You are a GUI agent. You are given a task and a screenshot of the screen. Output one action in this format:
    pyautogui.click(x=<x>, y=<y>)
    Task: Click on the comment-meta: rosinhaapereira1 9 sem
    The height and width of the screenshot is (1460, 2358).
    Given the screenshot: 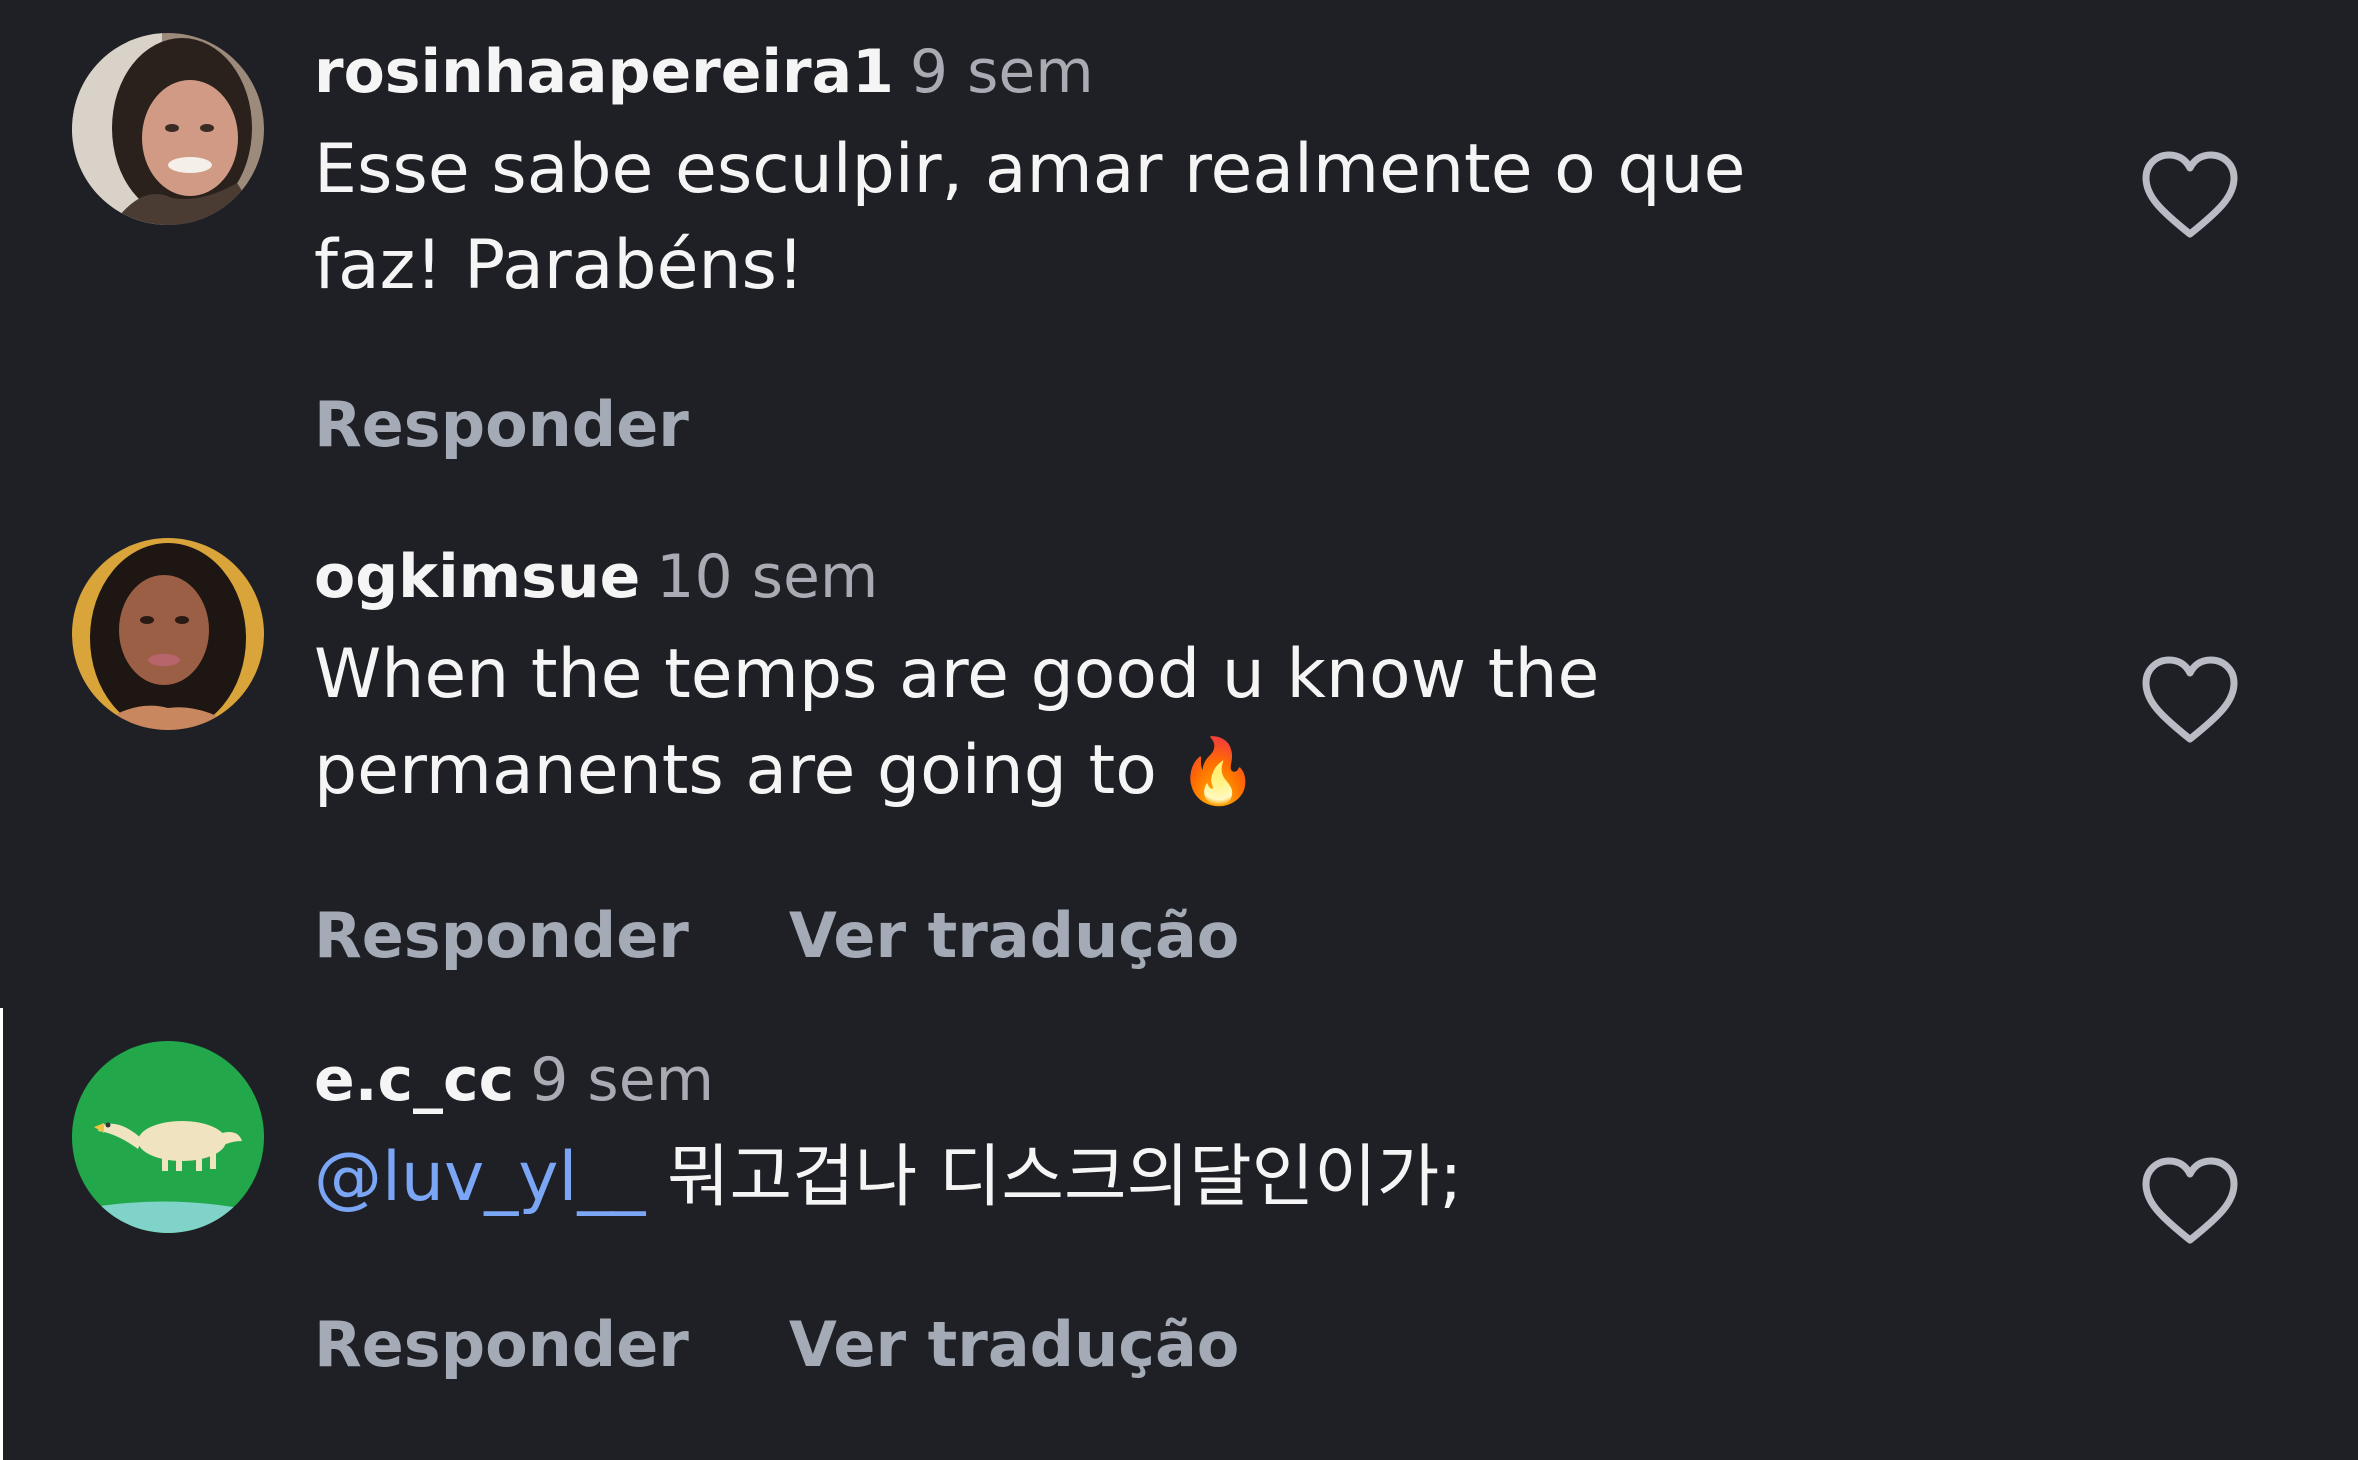 What is the action you would take?
    pyautogui.click(x=1164, y=72)
    